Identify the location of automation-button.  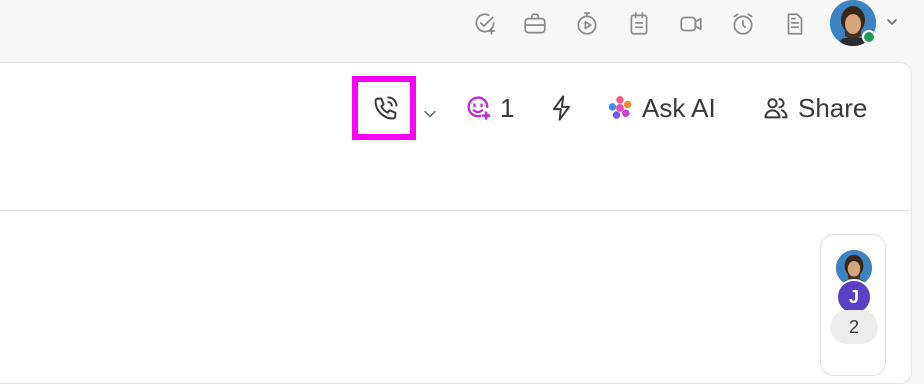
(562, 108).